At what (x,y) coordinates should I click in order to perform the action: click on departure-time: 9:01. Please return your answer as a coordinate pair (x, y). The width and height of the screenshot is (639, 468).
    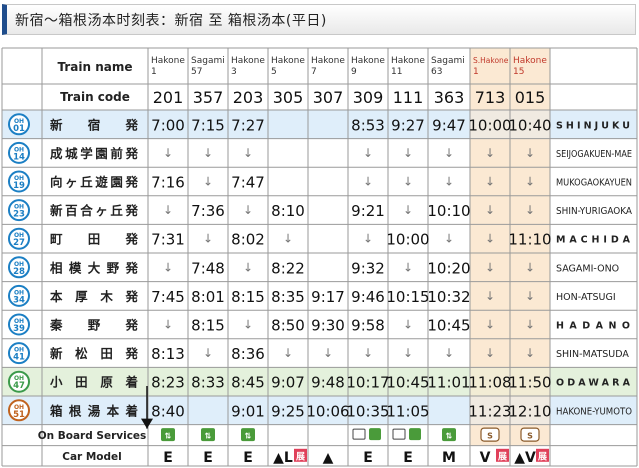
    Looking at the image, I should click on (248, 411).